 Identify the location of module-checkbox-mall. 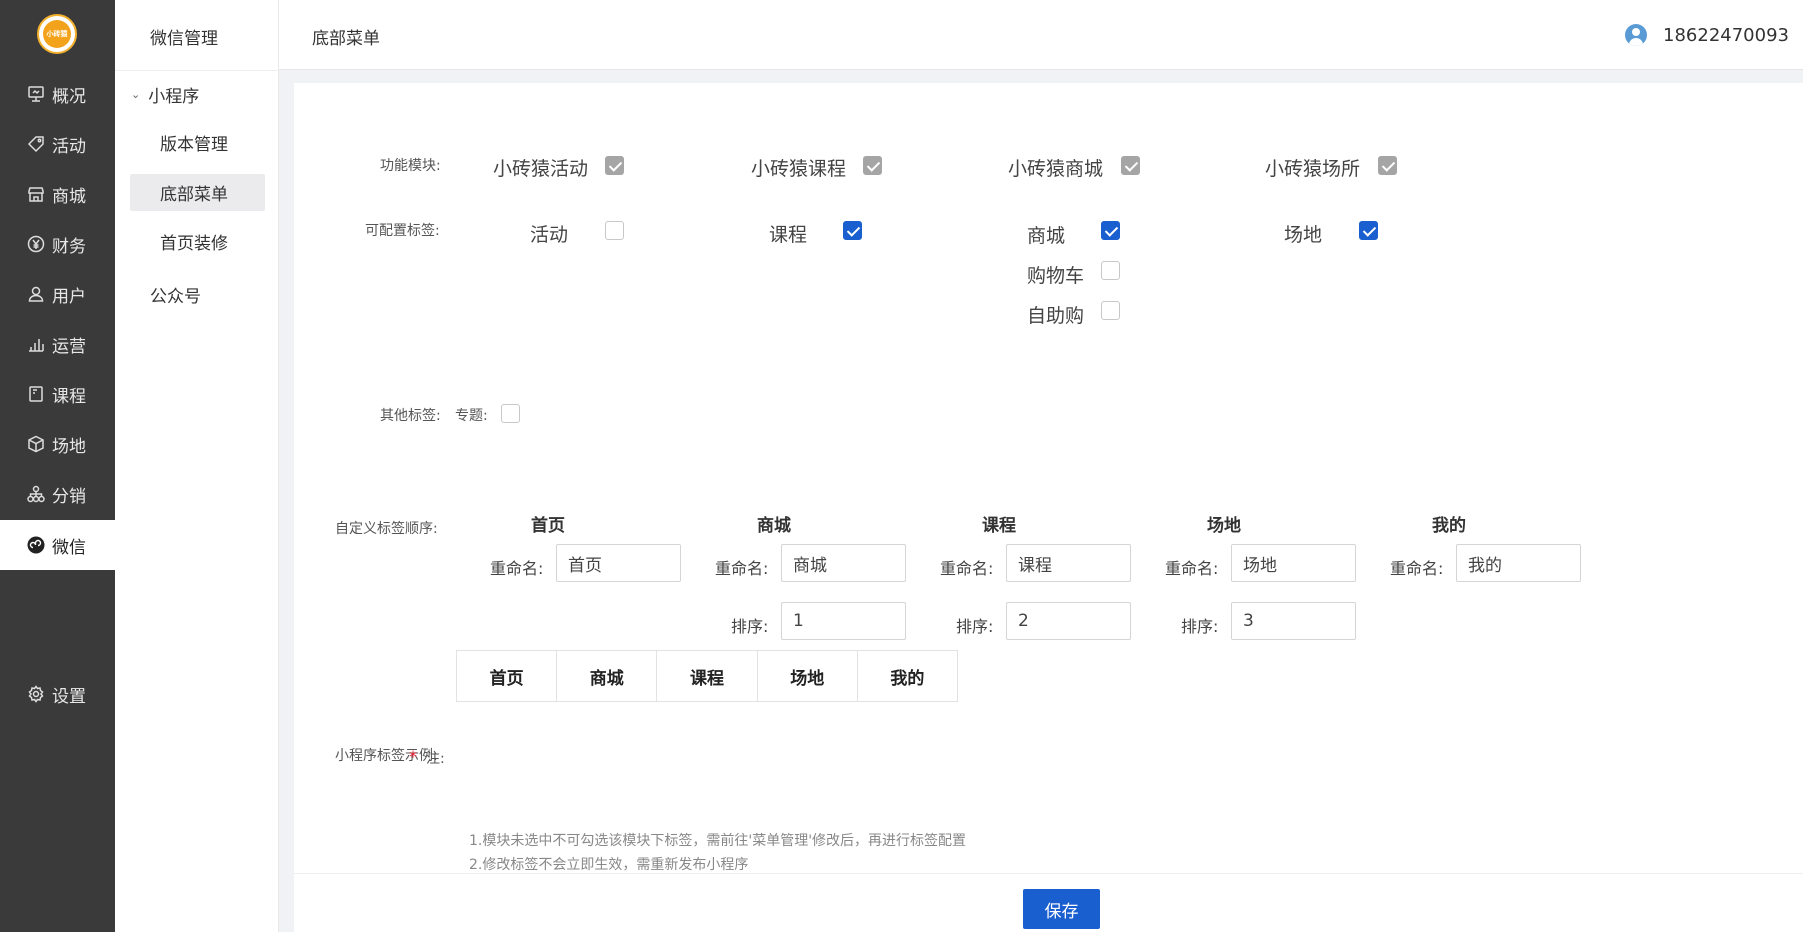
(1130, 165).